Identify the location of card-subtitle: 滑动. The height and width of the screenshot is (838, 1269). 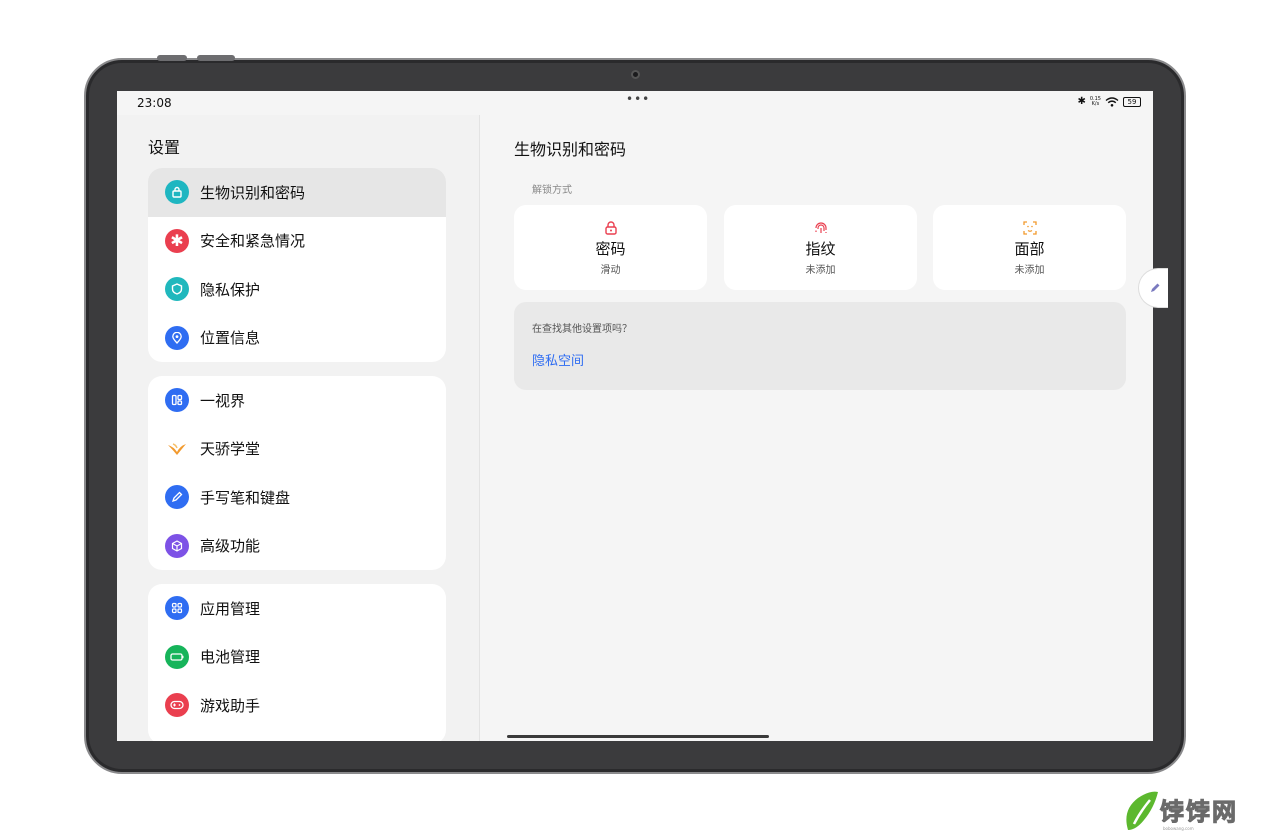
(610, 270).